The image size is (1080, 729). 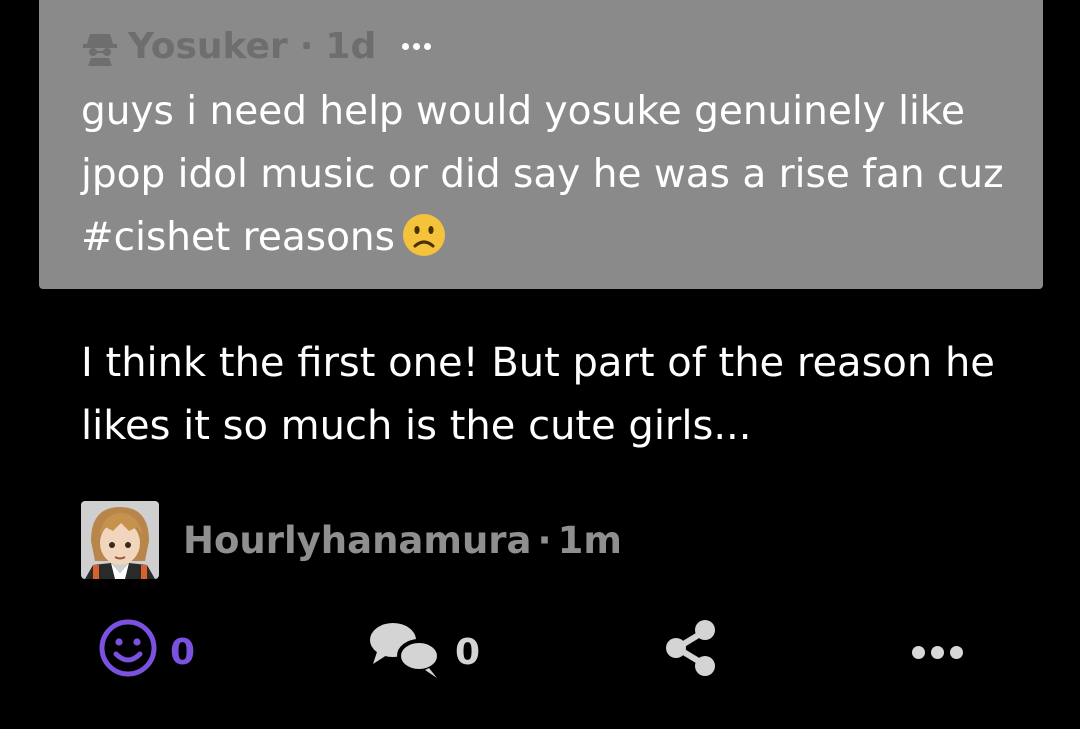 I want to click on author-meta: Hourlyhanamura · 1m, so click(x=402, y=540).